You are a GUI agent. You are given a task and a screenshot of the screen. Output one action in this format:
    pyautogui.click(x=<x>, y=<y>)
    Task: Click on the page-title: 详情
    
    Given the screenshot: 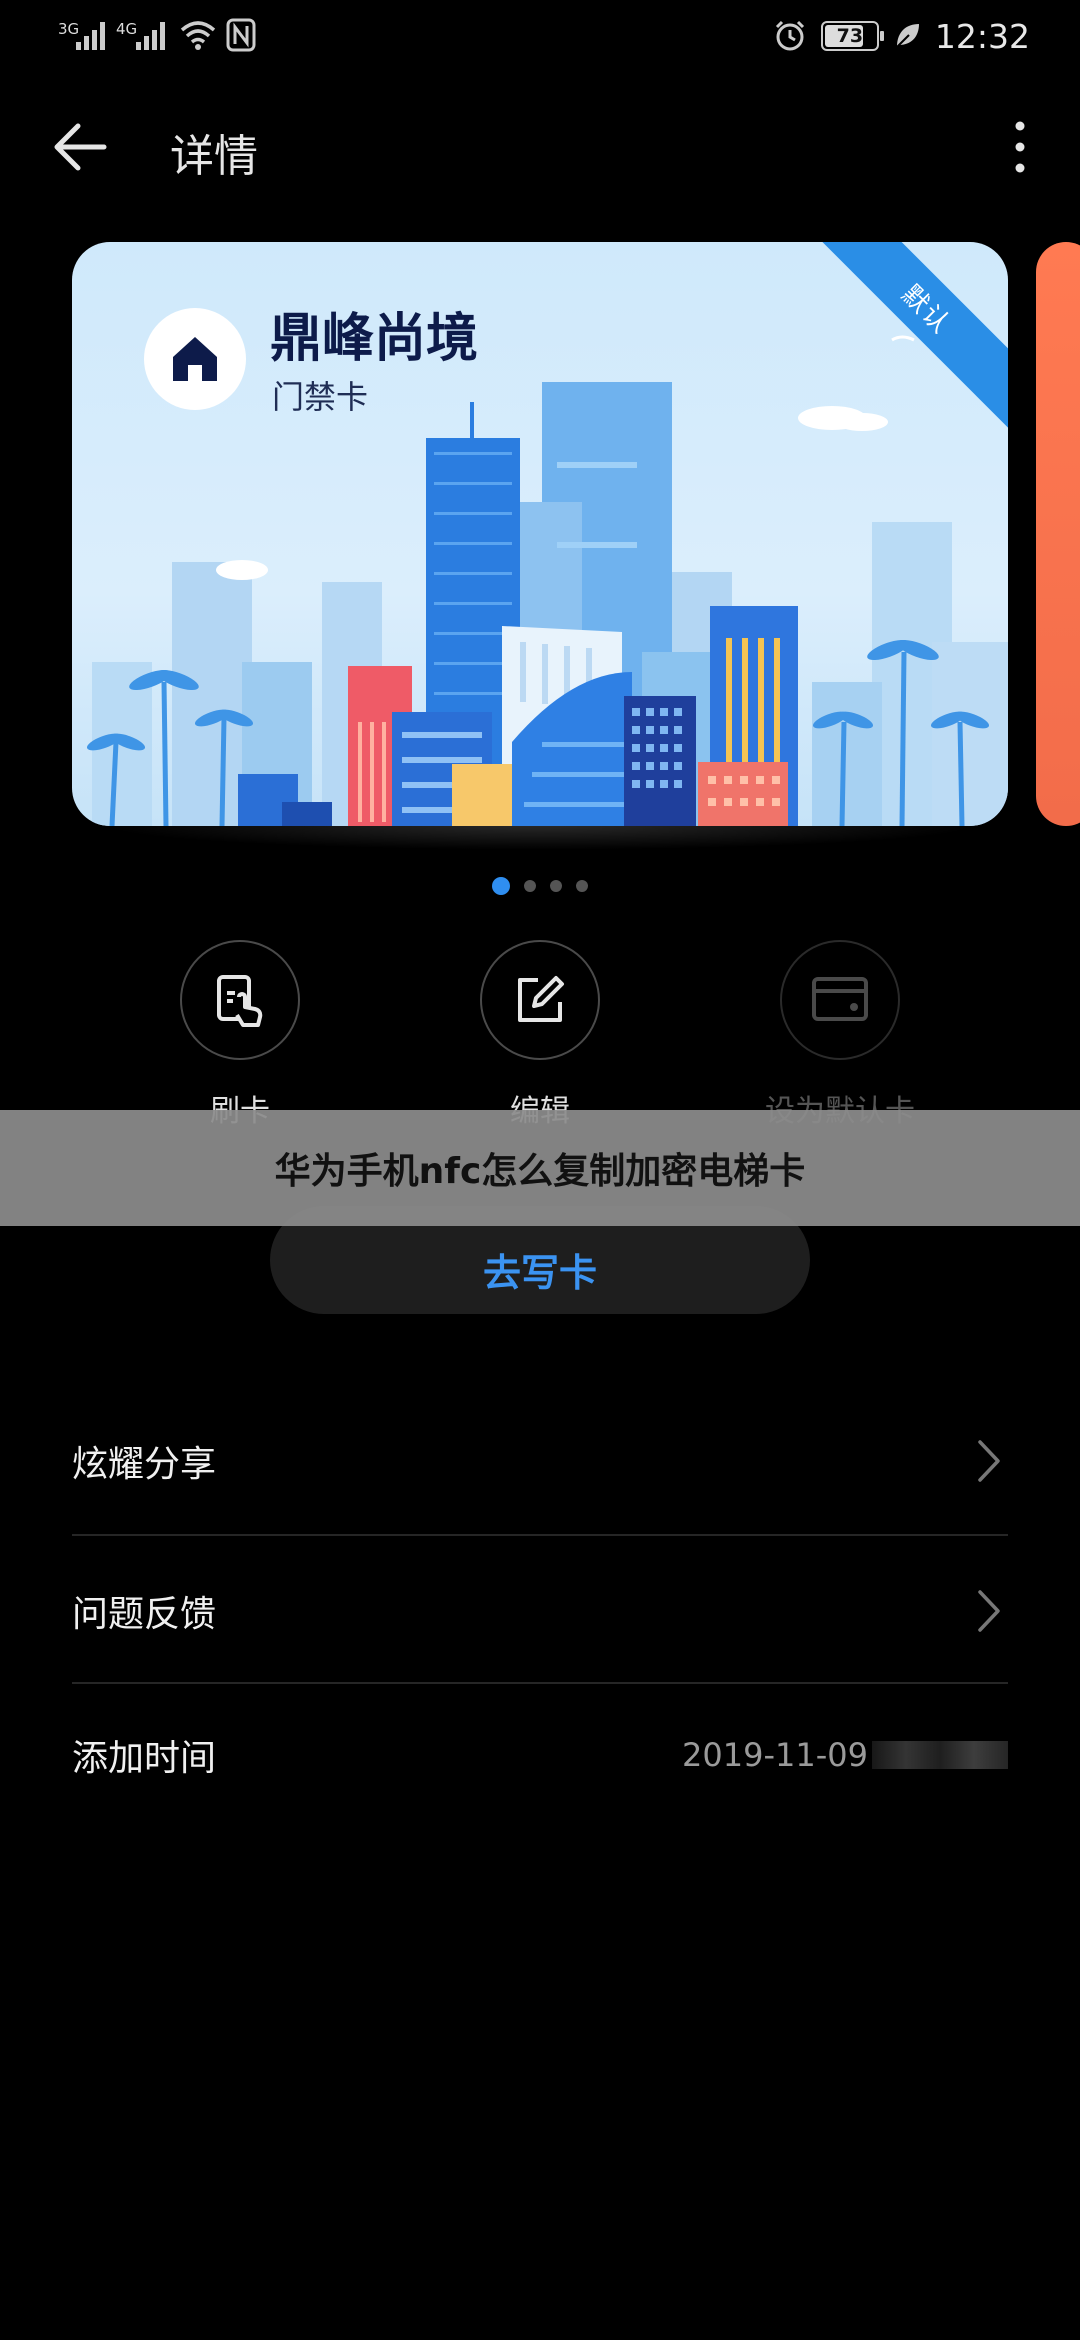 What is the action you would take?
    pyautogui.click(x=214, y=156)
    